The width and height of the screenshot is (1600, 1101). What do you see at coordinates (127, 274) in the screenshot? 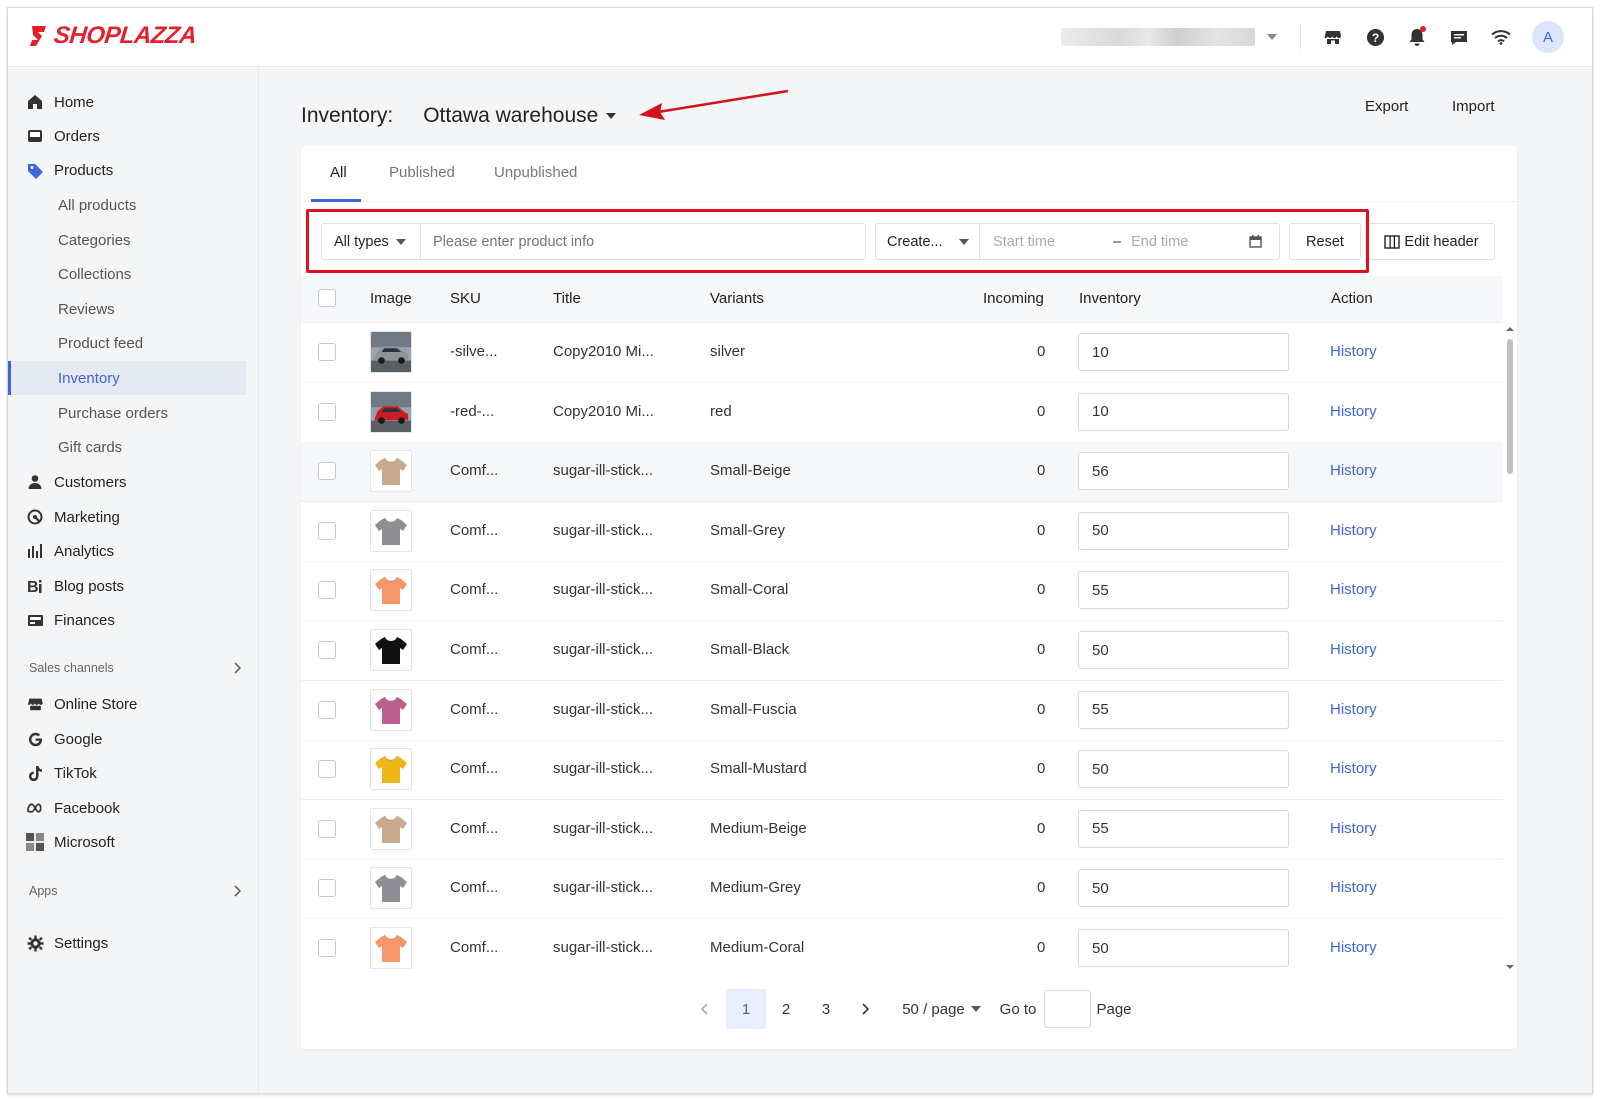
I see `sidebar-subitem-collections: Collections` at bounding box center [127, 274].